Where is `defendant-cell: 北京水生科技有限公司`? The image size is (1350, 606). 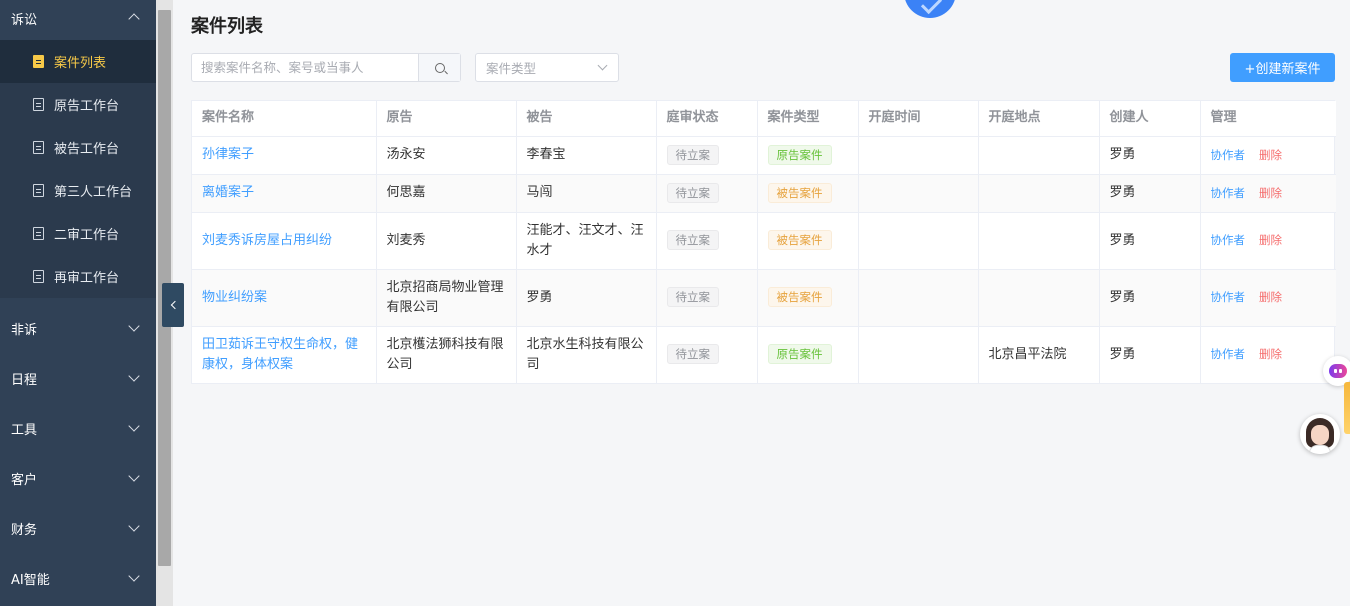
defendant-cell: 北京水生科技有限公司 is located at coordinates (586, 354).